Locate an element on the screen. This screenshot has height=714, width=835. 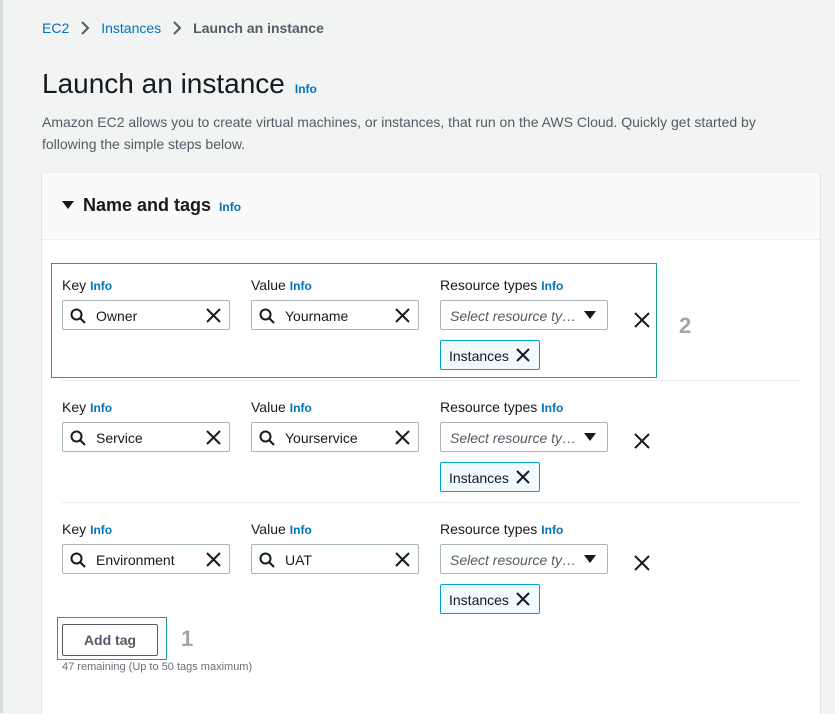
value-value: UAT is located at coordinates (298, 560).